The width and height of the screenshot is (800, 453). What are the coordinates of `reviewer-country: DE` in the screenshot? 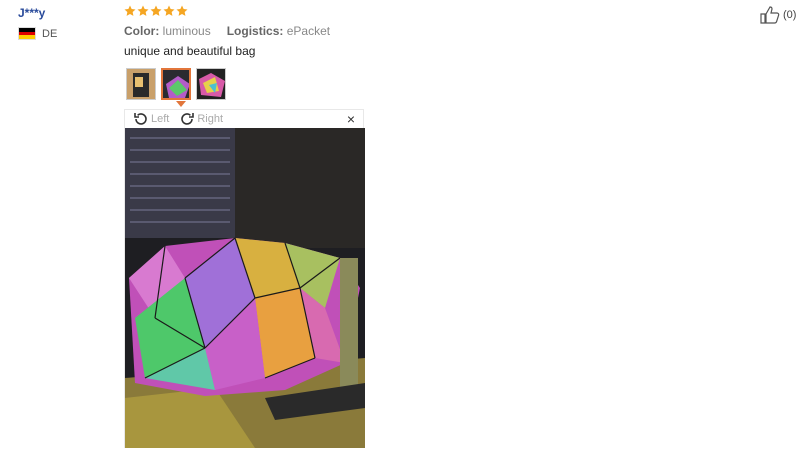 It's located at (37, 33).